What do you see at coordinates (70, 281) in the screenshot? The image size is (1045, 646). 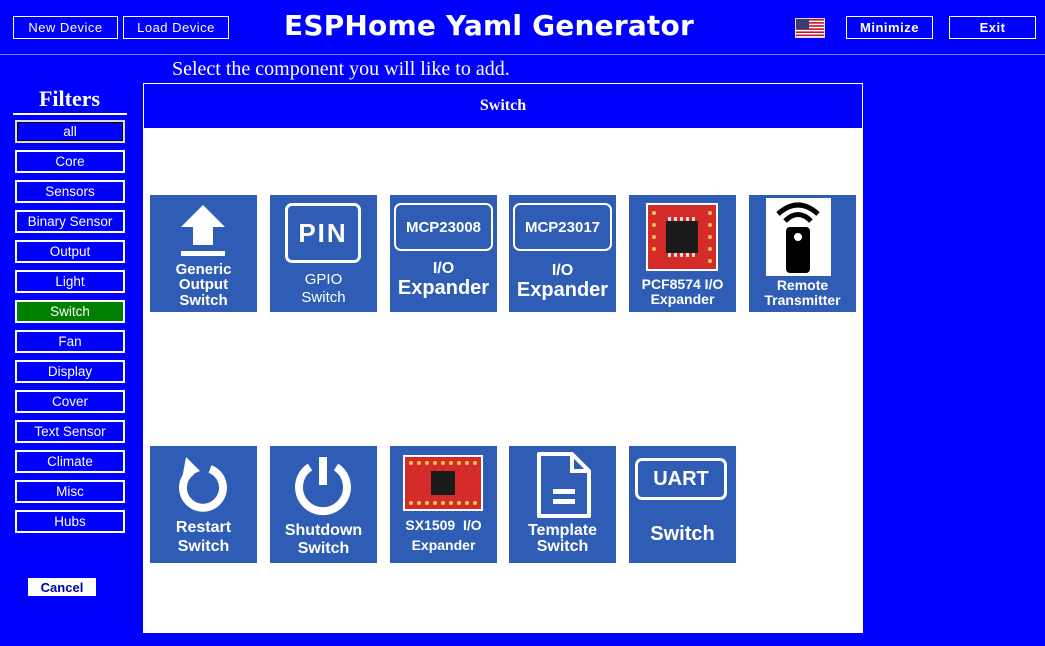 I see `filter-light: Light` at bounding box center [70, 281].